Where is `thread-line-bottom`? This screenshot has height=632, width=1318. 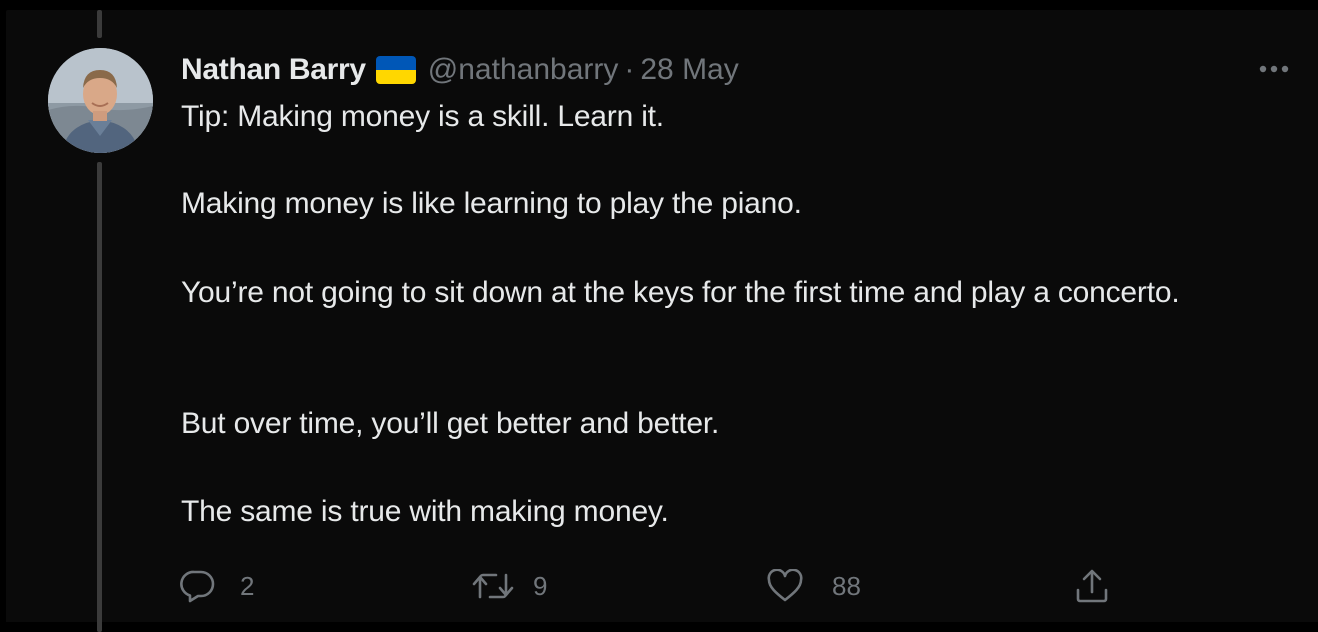 thread-line-bottom is located at coordinates (99, 397).